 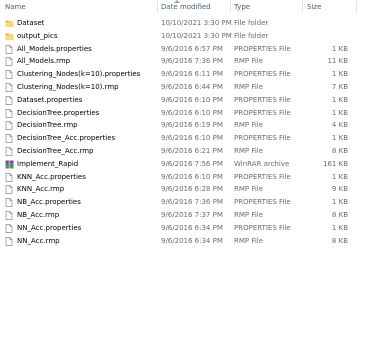 What do you see at coordinates (49, 227) in the screenshot?
I see `file-name: NN_Acc.properties` at bounding box center [49, 227].